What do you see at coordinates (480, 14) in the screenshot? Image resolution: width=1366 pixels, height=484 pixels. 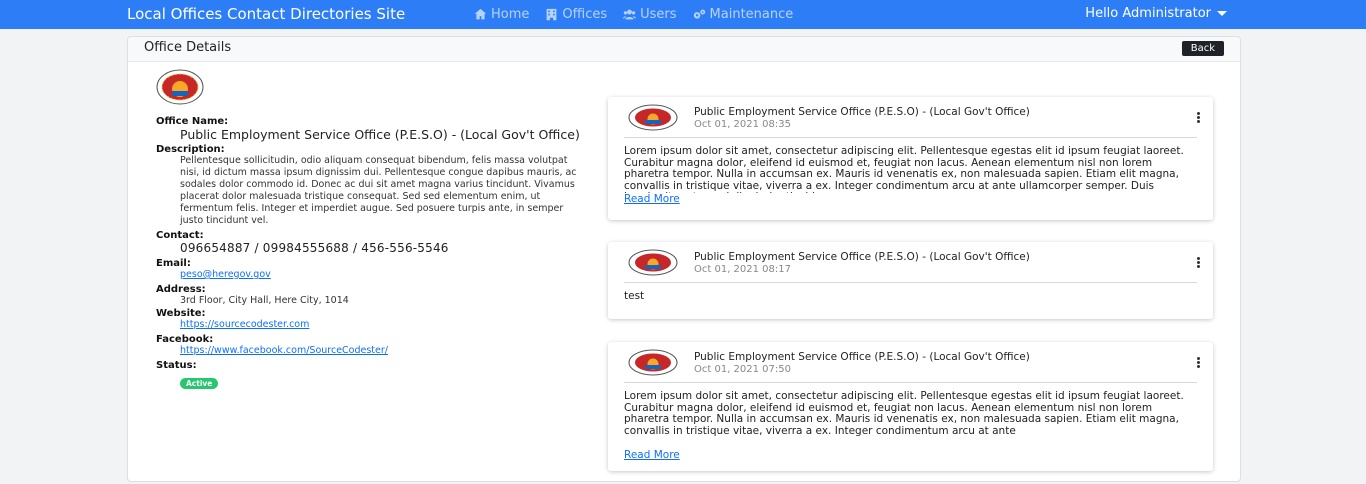 I see `home-icon` at bounding box center [480, 14].